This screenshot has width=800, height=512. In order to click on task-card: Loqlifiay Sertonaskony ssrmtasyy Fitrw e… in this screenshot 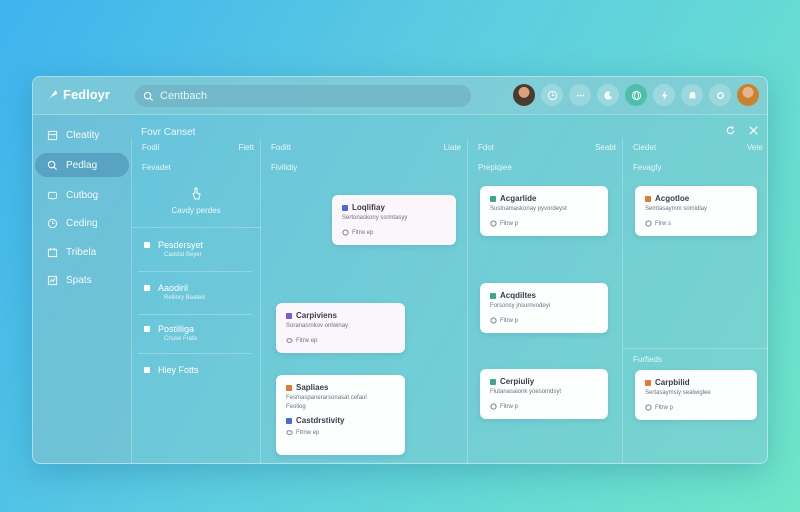, I will do `click(394, 220)`.